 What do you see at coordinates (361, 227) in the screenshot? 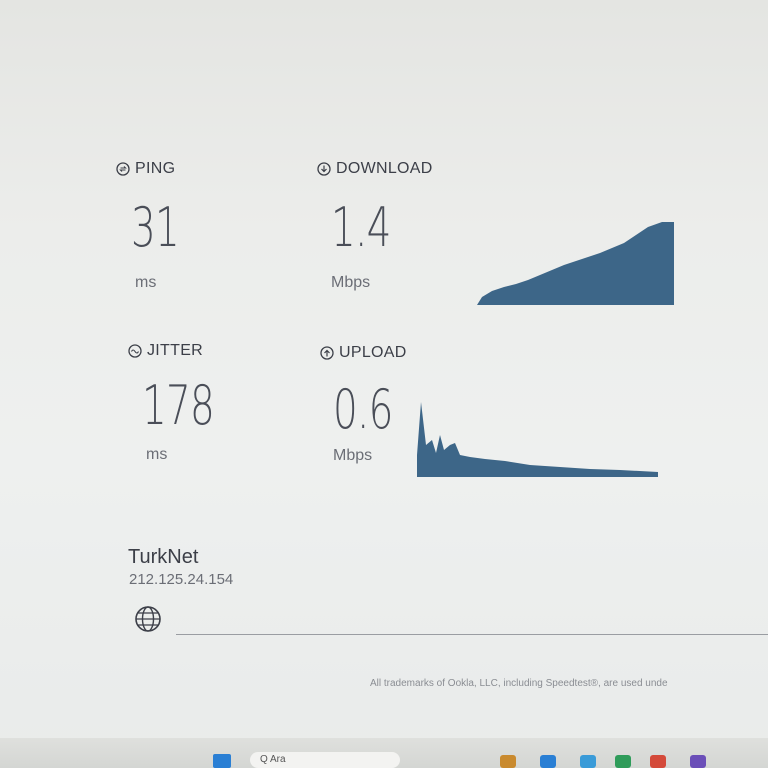
I see `download-value: 1.4` at bounding box center [361, 227].